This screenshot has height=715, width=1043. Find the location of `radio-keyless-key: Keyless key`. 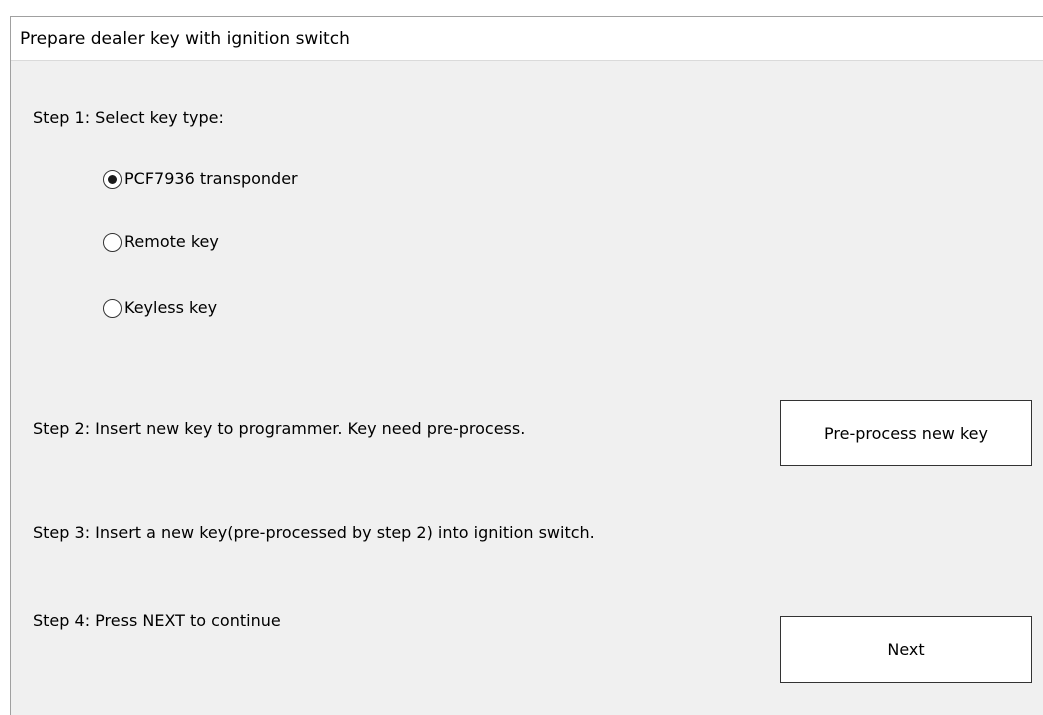

radio-keyless-key: Keyless key is located at coordinates (160, 308).